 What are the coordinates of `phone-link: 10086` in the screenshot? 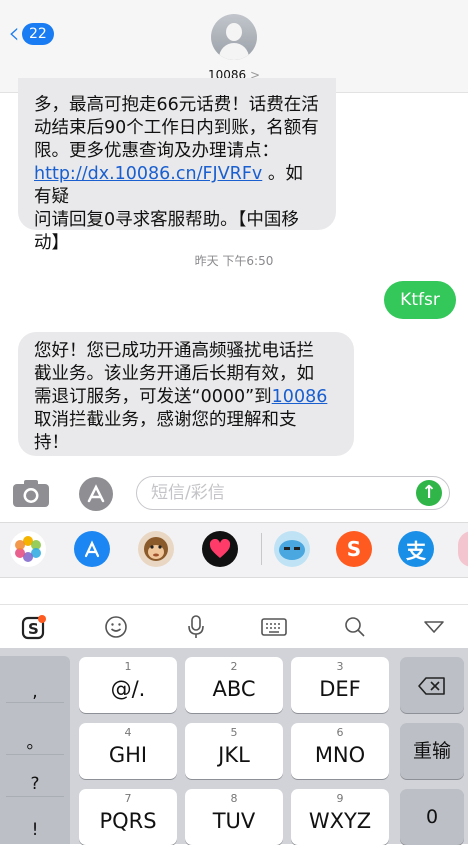 It's located at (300, 397).